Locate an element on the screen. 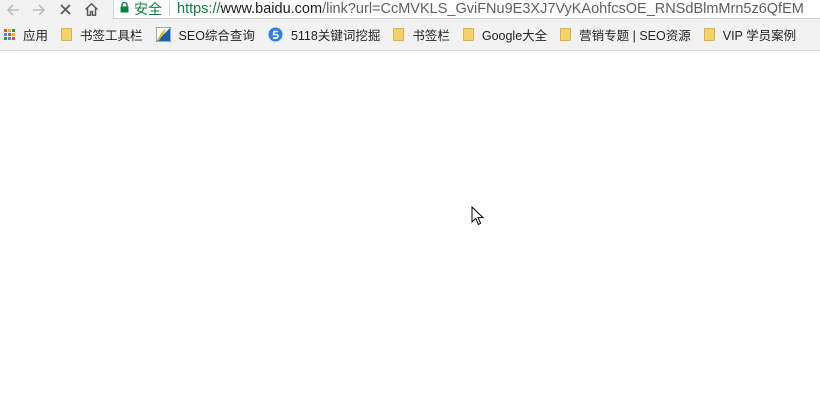 This screenshot has width=820, height=418. seo-site-icon is located at coordinates (163, 34).